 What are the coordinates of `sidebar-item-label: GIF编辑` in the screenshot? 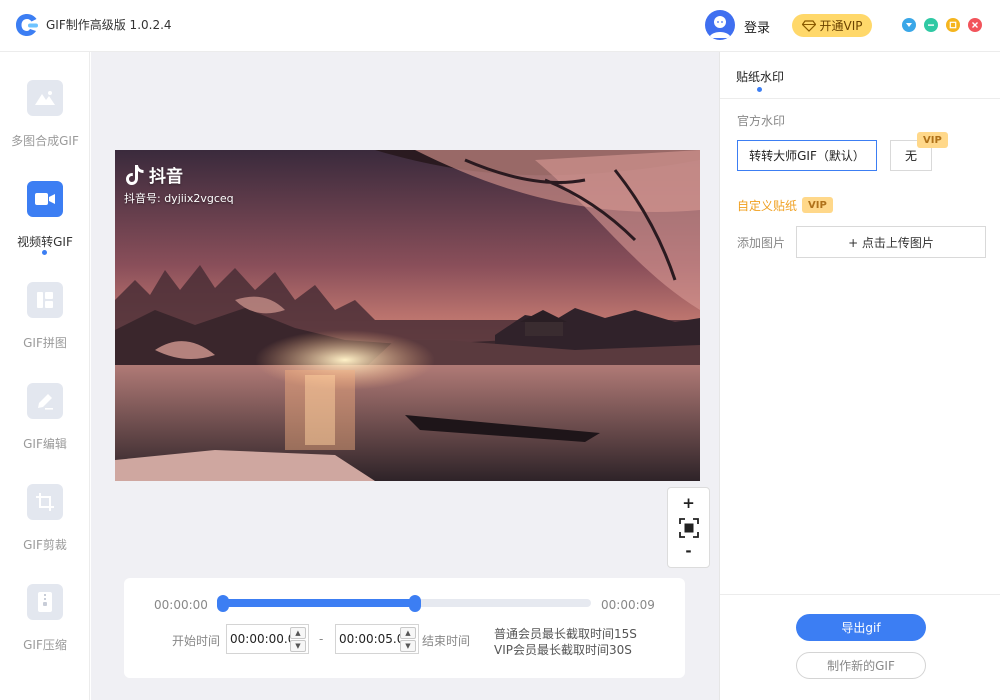 It's located at (45, 444).